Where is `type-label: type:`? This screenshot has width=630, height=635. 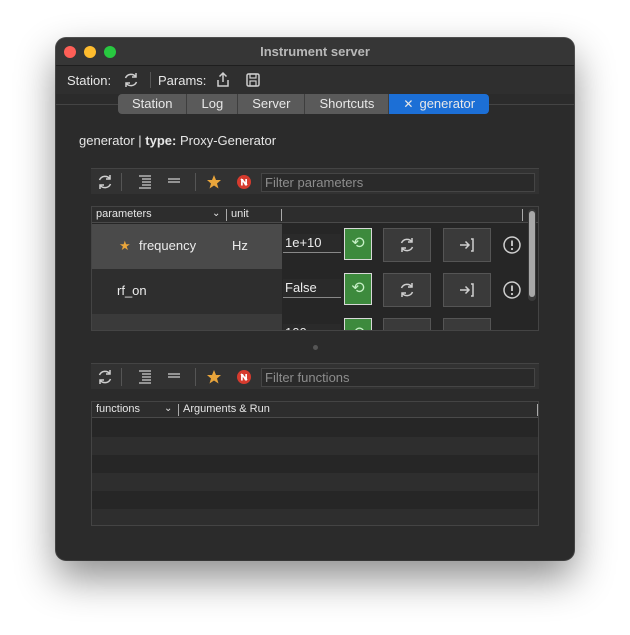
type-label: type: is located at coordinates (161, 140).